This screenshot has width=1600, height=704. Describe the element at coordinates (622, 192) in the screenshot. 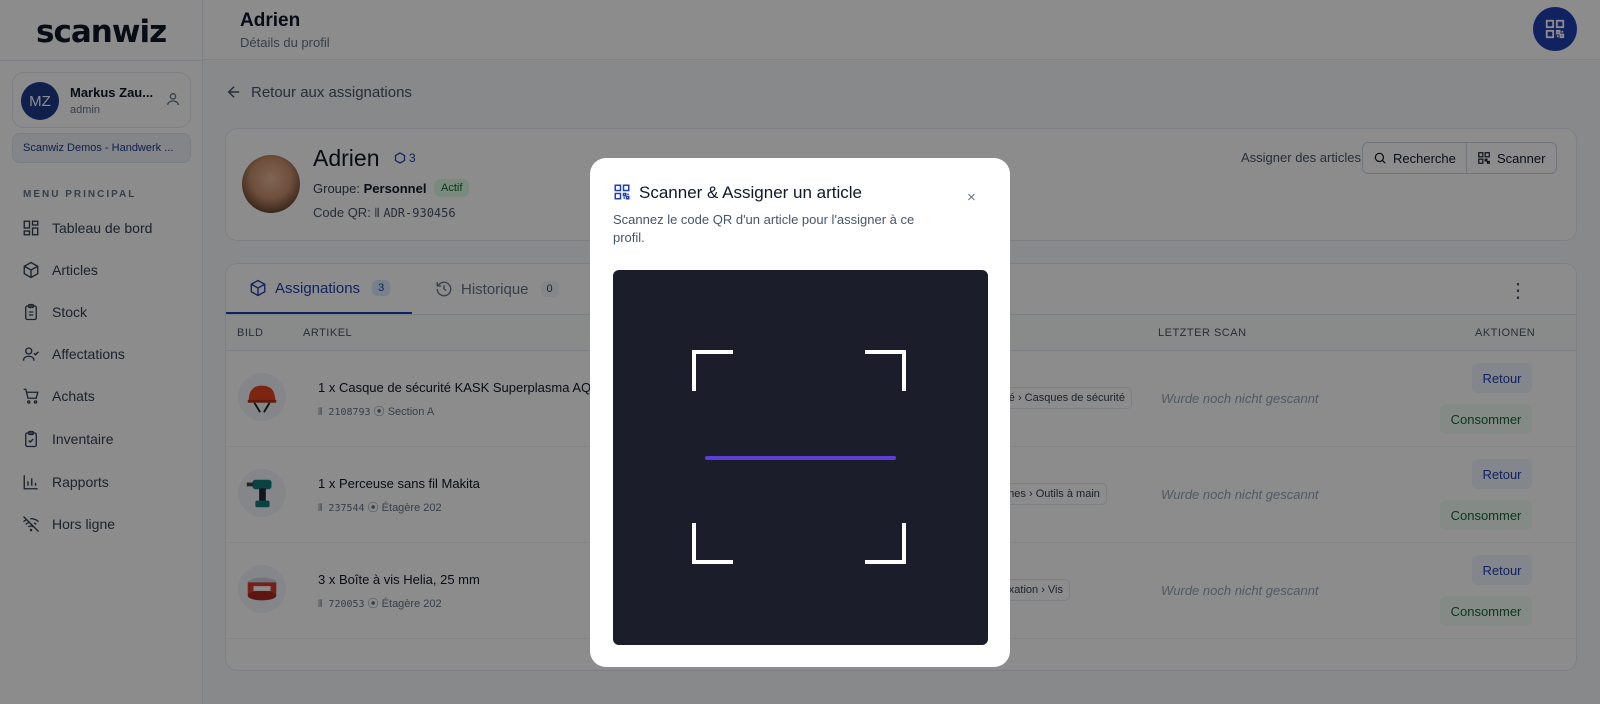

I see `qr-code-icon` at that location.